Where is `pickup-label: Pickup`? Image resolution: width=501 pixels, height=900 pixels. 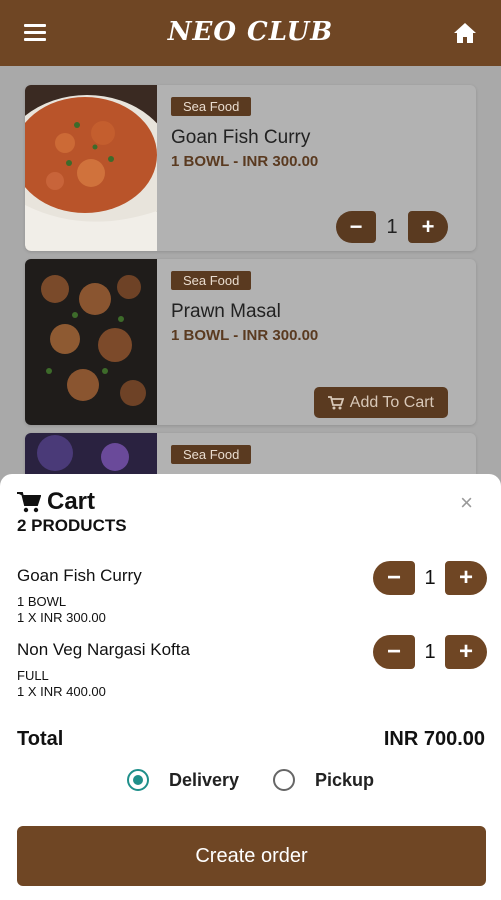
pickup-label: Pickup is located at coordinates (345, 779).